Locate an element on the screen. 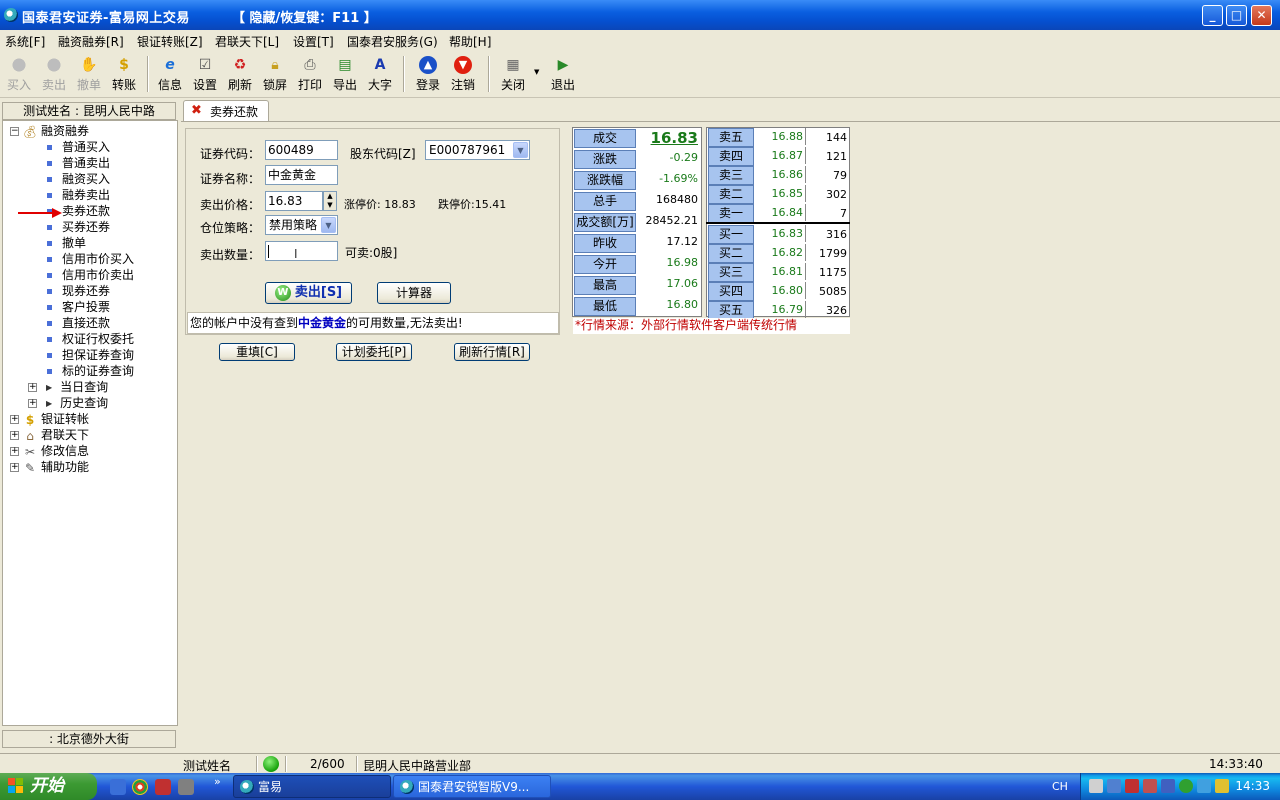 Image resolution: width=1280 pixels, height=800 pixels. quote-row-volume: 总手 168480 is located at coordinates (637, 201).